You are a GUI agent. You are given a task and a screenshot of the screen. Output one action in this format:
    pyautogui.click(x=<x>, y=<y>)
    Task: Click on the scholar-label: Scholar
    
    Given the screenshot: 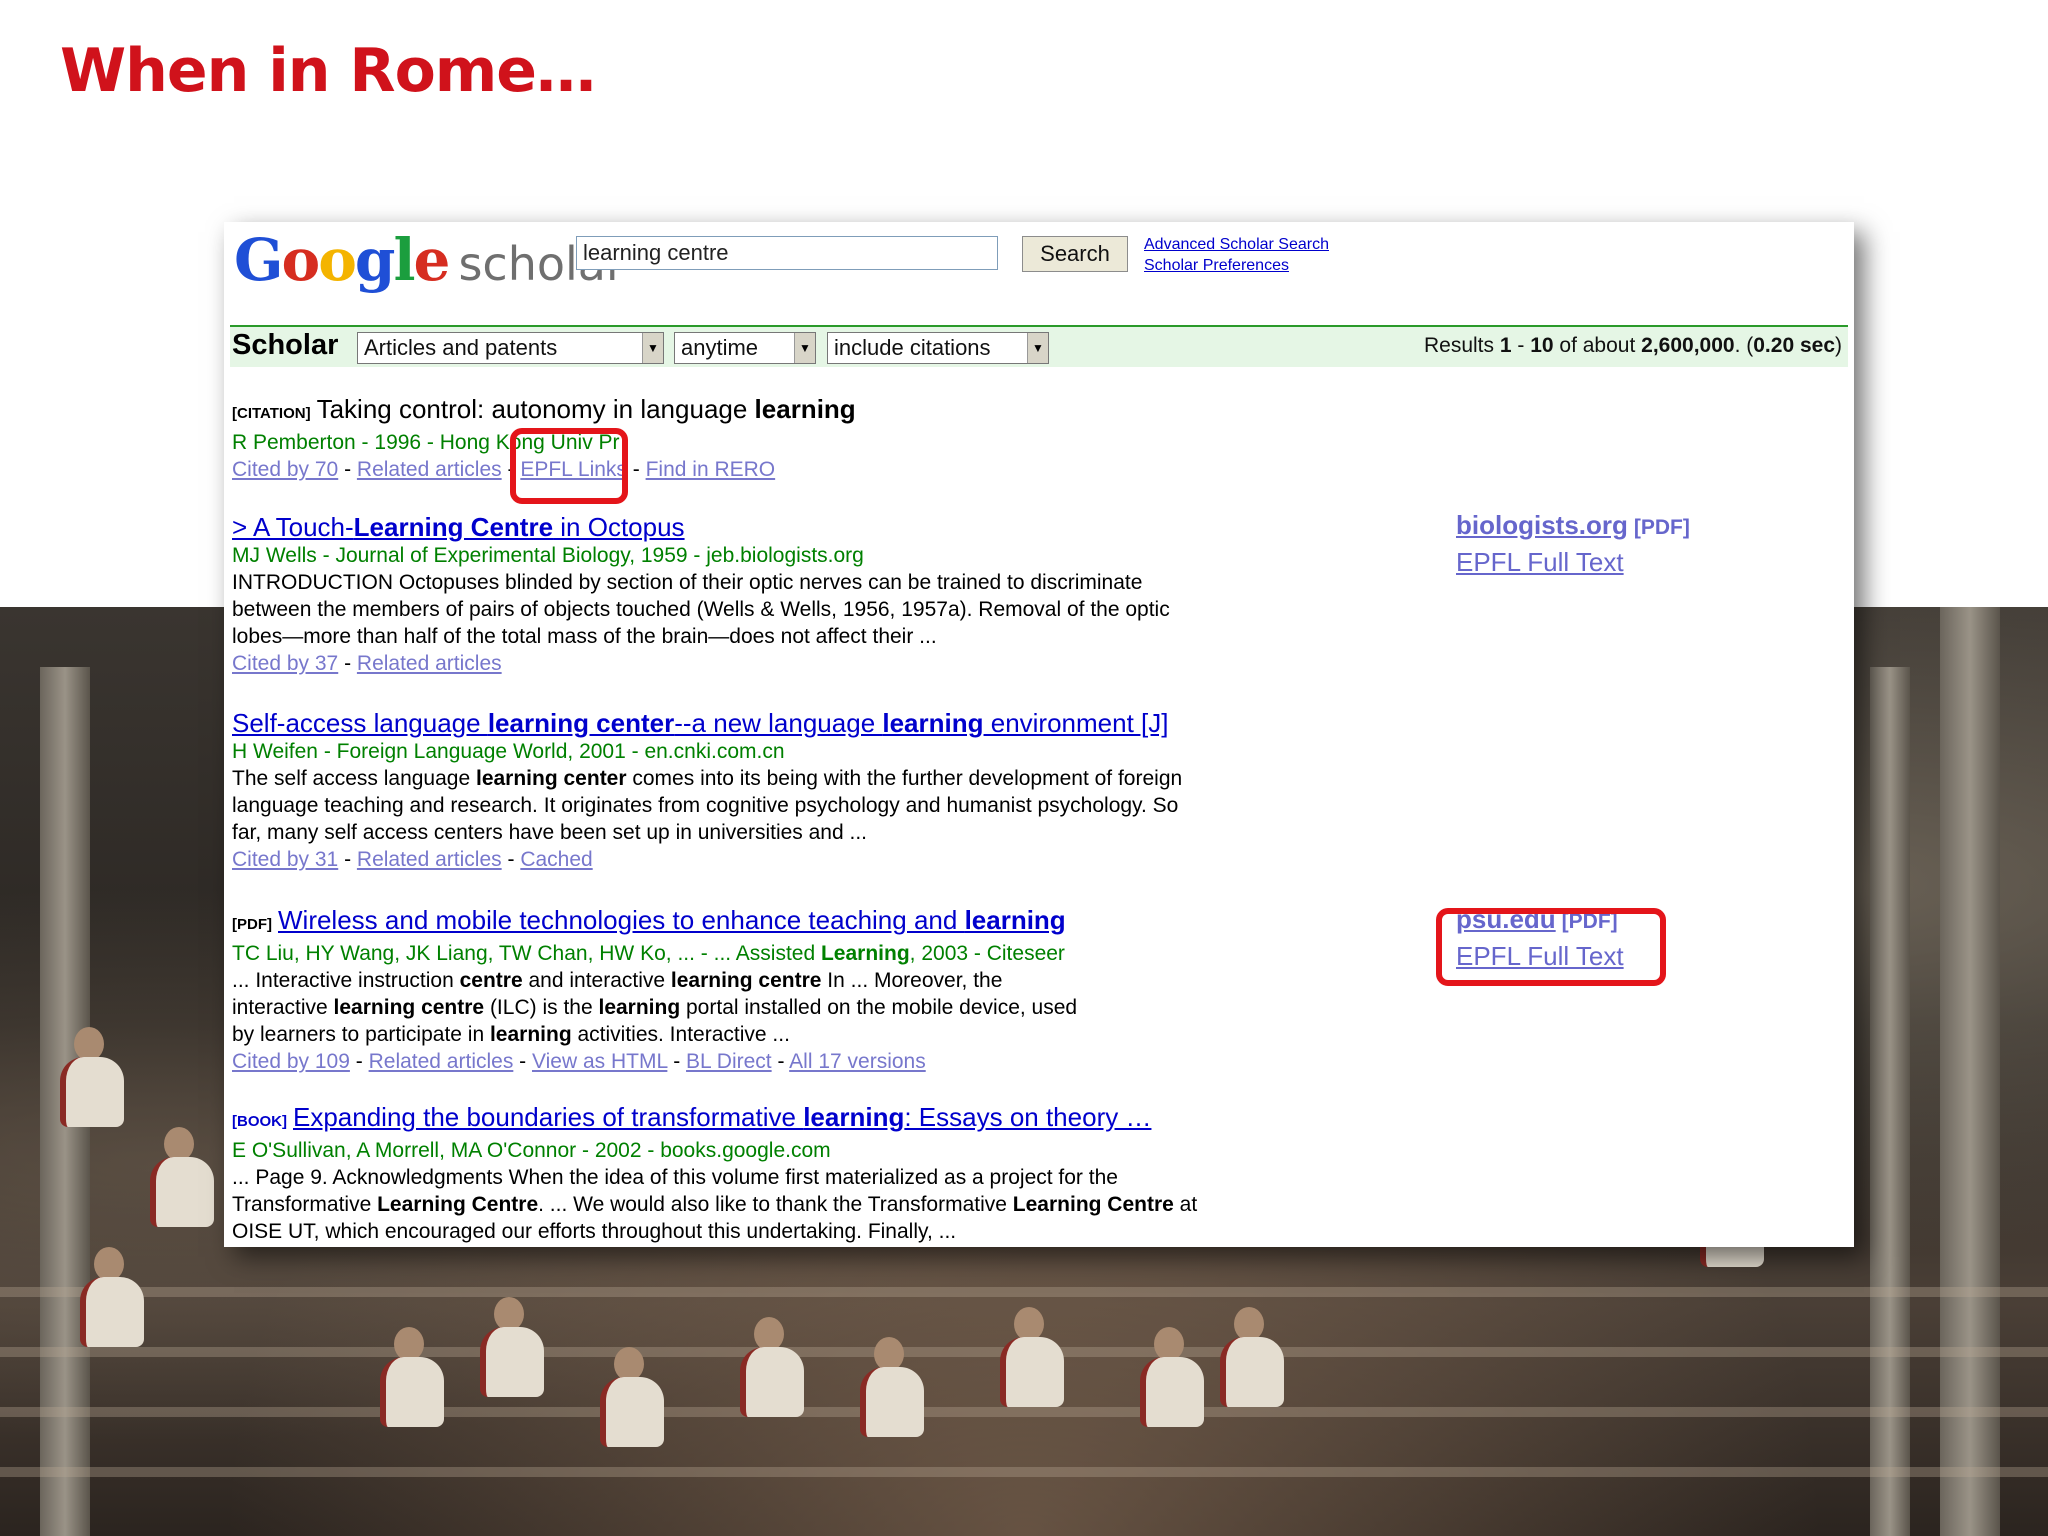 What is the action you would take?
    pyautogui.click(x=285, y=345)
    